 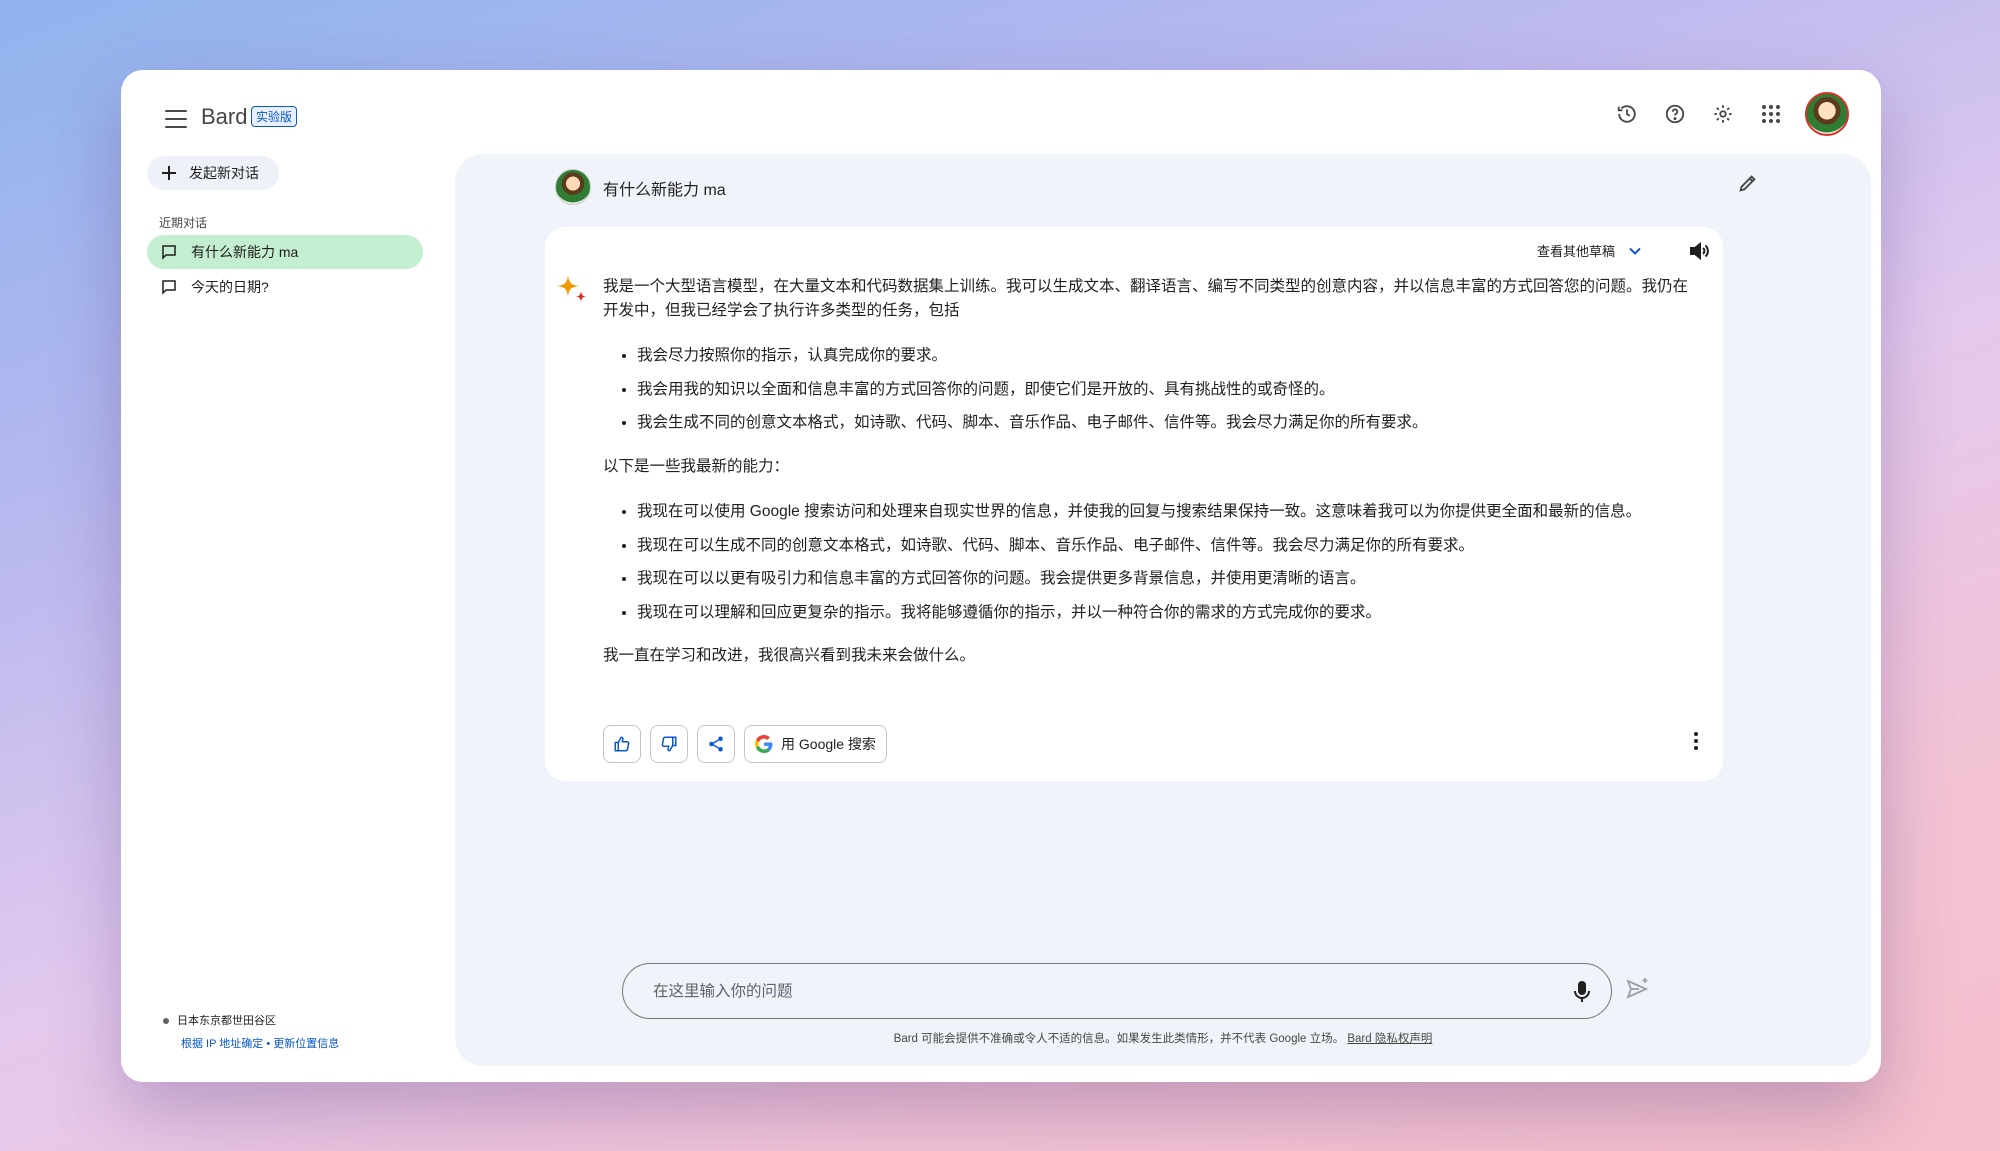 I want to click on microphone-icon, so click(x=1582, y=994).